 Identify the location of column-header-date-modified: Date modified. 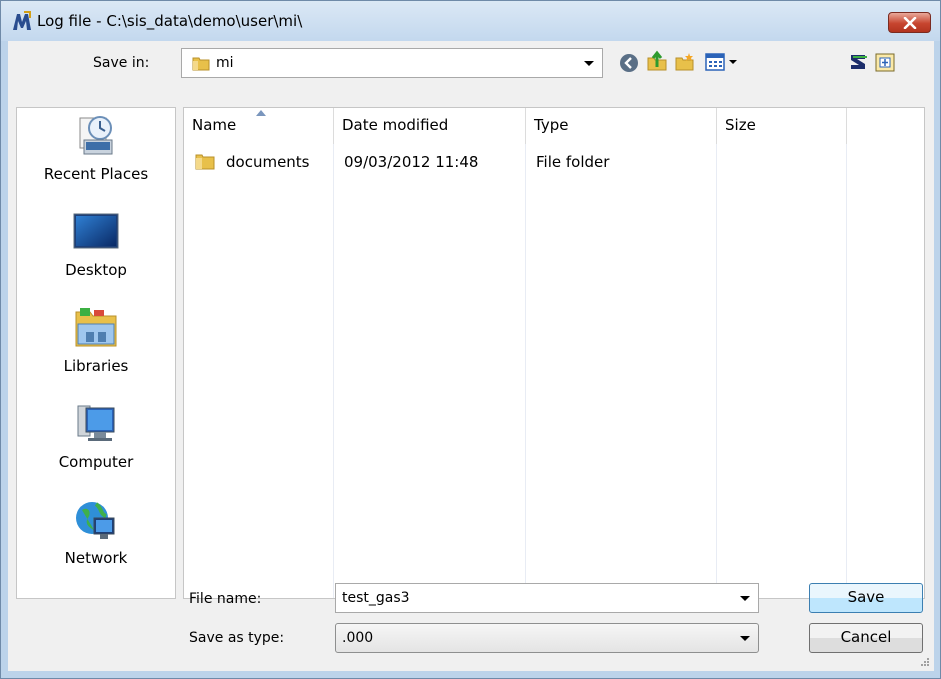
(430, 126).